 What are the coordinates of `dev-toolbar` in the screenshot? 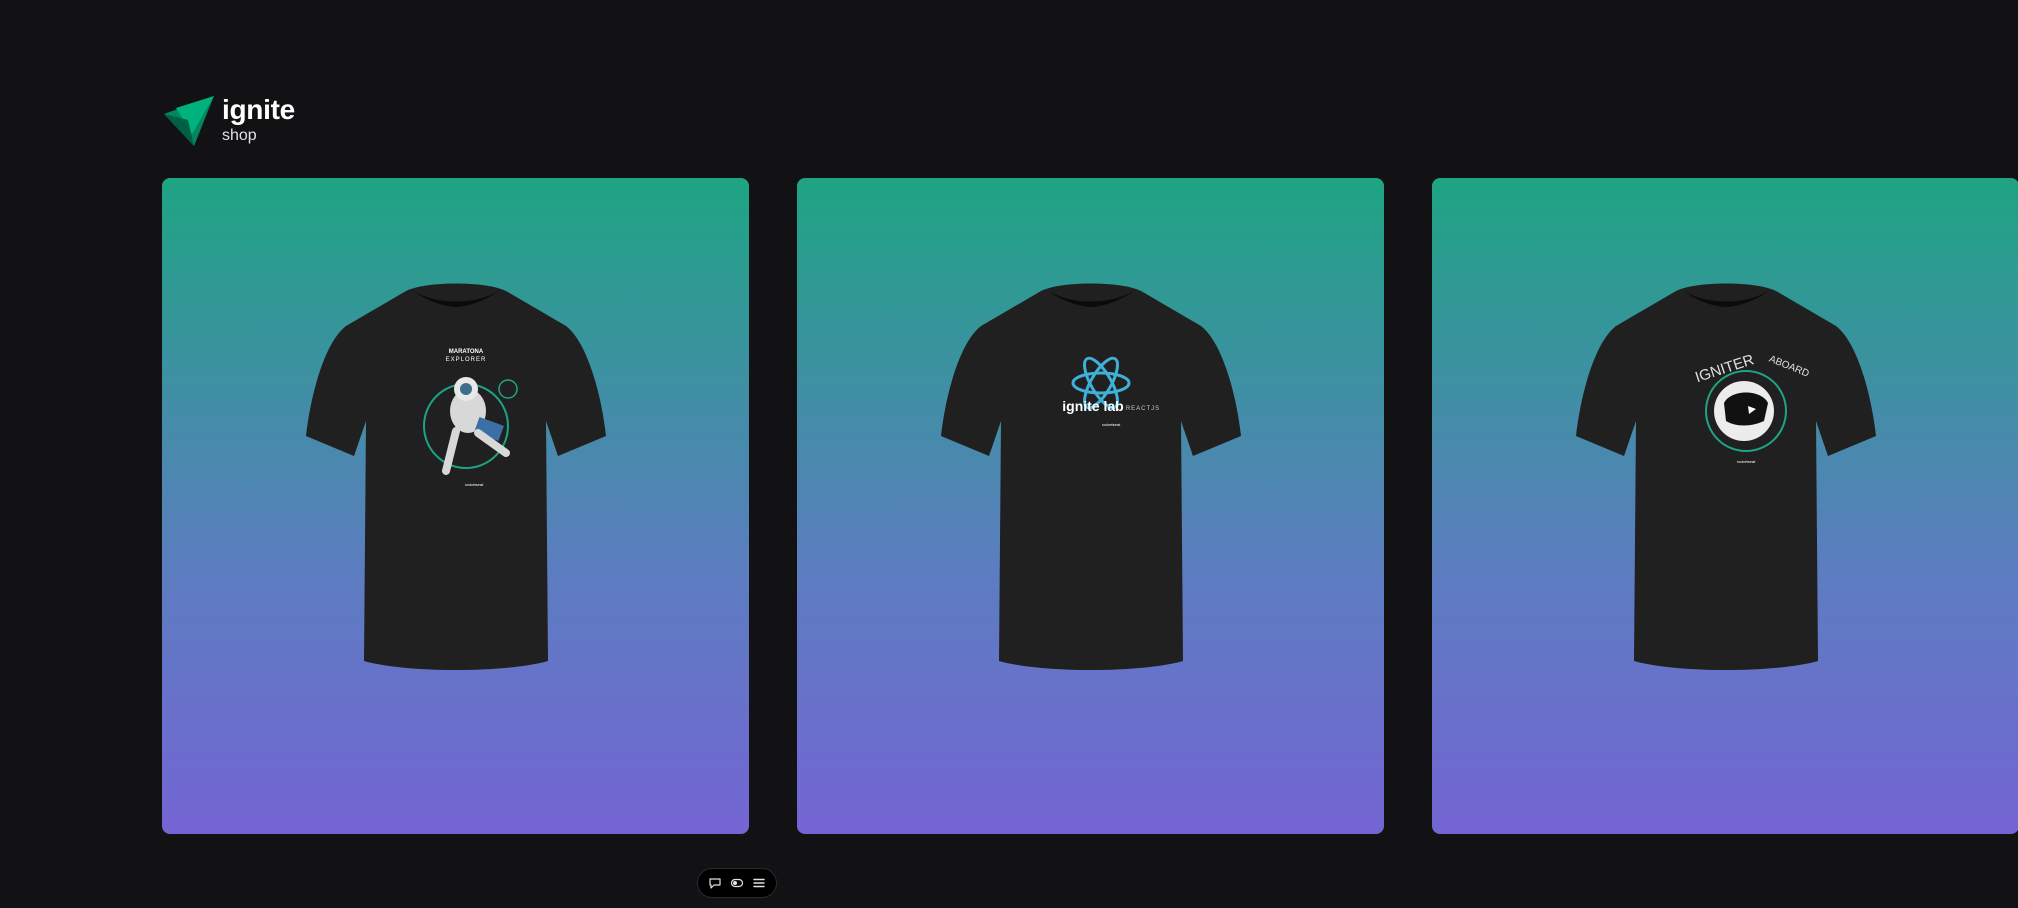 It's located at (737, 883).